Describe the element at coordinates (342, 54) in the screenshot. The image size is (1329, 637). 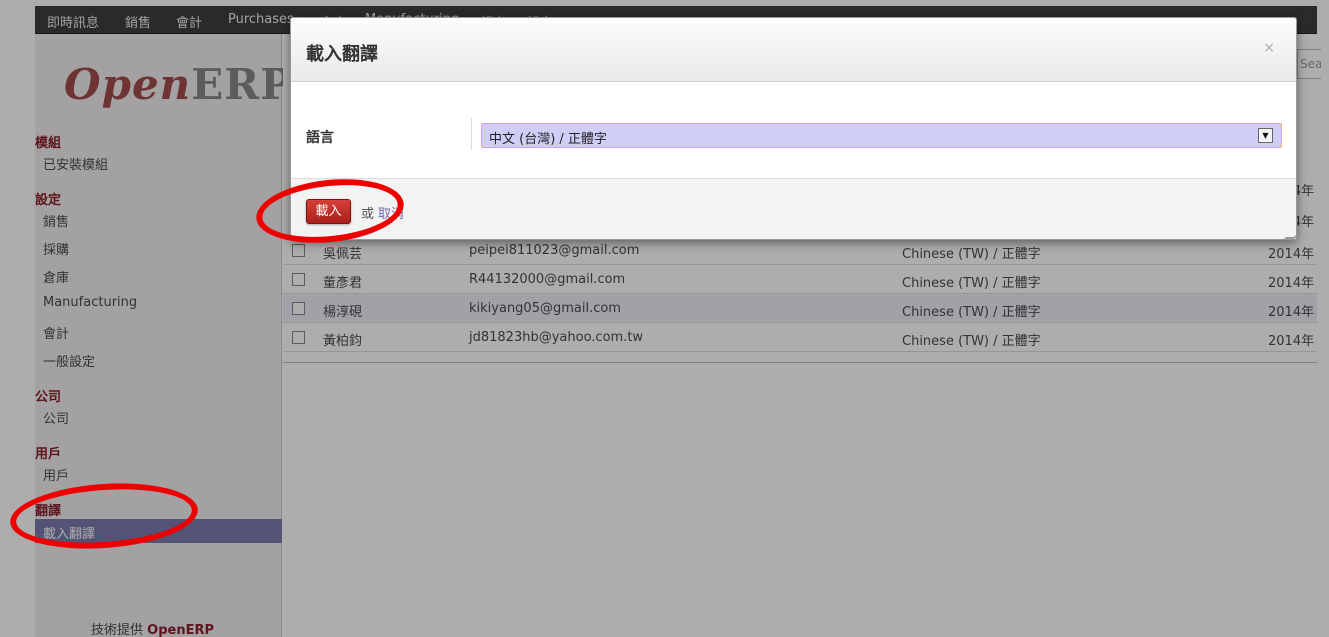
I see `dialog-title: 載入翻譯` at that location.